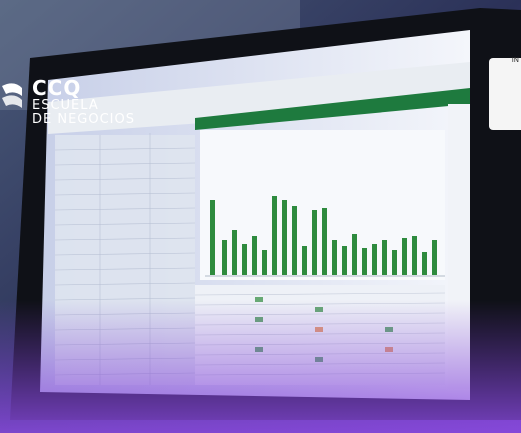  What do you see at coordinates (505, 94) in the screenshot?
I see `corner-badge` at bounding box center [505, 94].